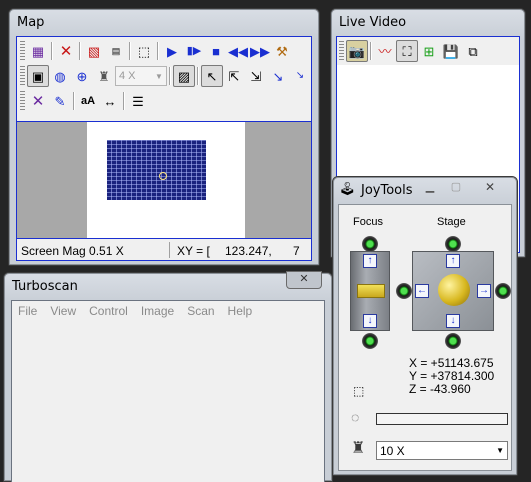 The image size is (531, 482). What do you see at coordinates (63, 311) in the screenshot?
I see `menu-view: View` at bounding box center [63, 311].